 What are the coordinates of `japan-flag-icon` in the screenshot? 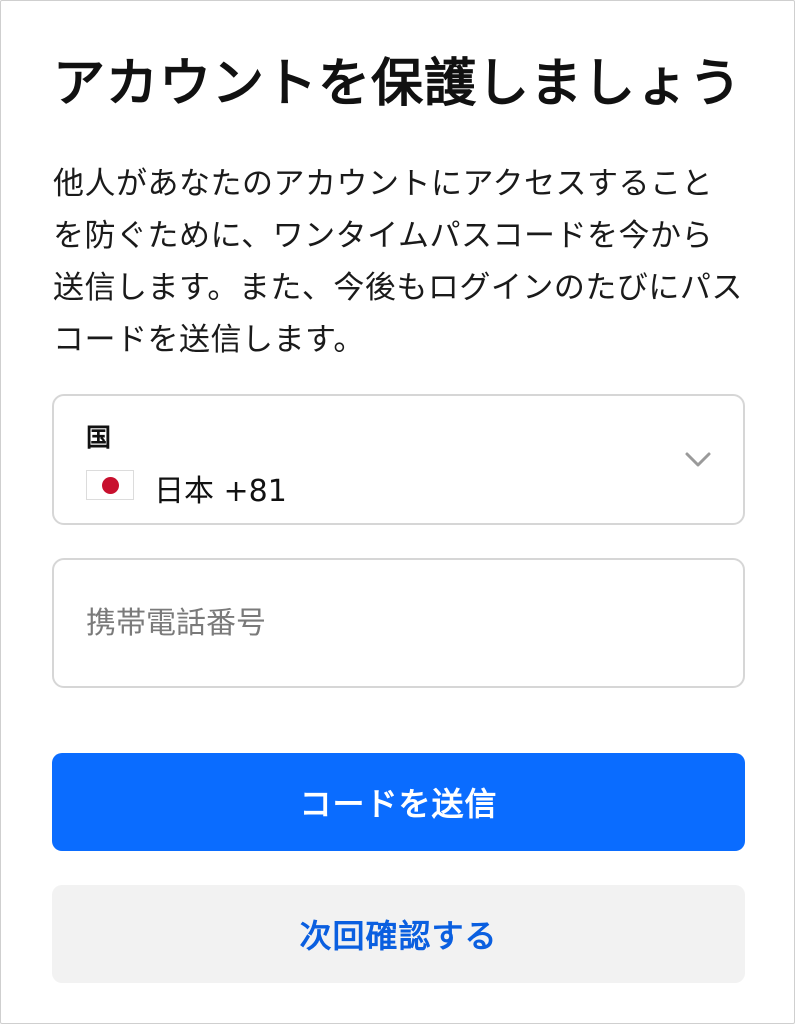 It's located at (110, 485).